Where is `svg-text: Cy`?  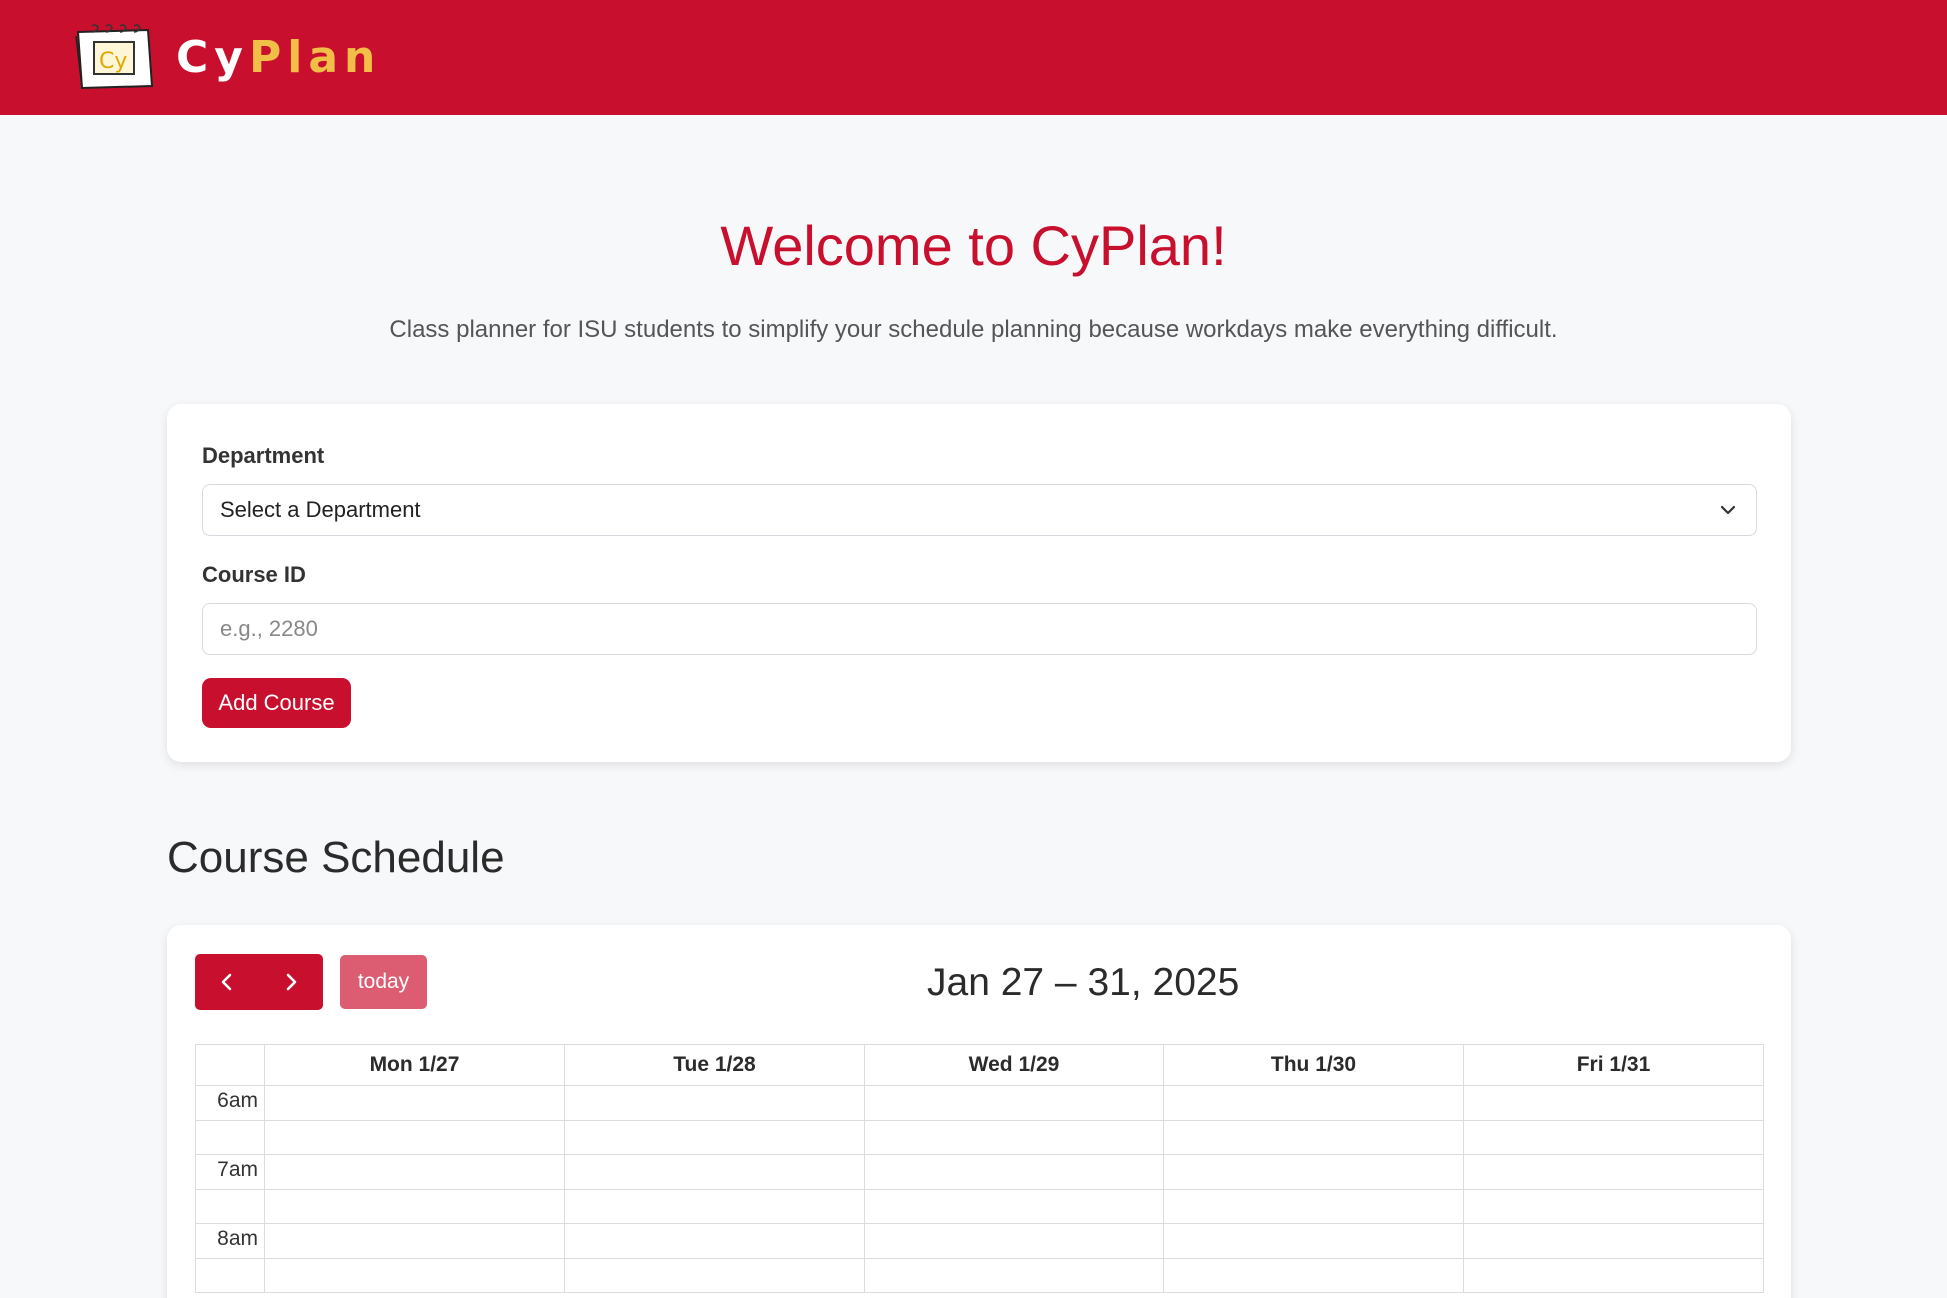
svg-text: Cy is located at coordinates (113, 61).